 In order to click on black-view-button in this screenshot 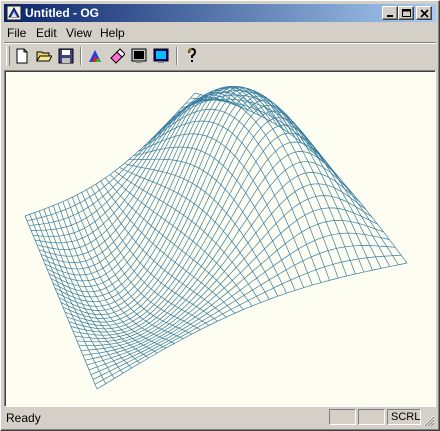, I will do `click(139, 56)`.